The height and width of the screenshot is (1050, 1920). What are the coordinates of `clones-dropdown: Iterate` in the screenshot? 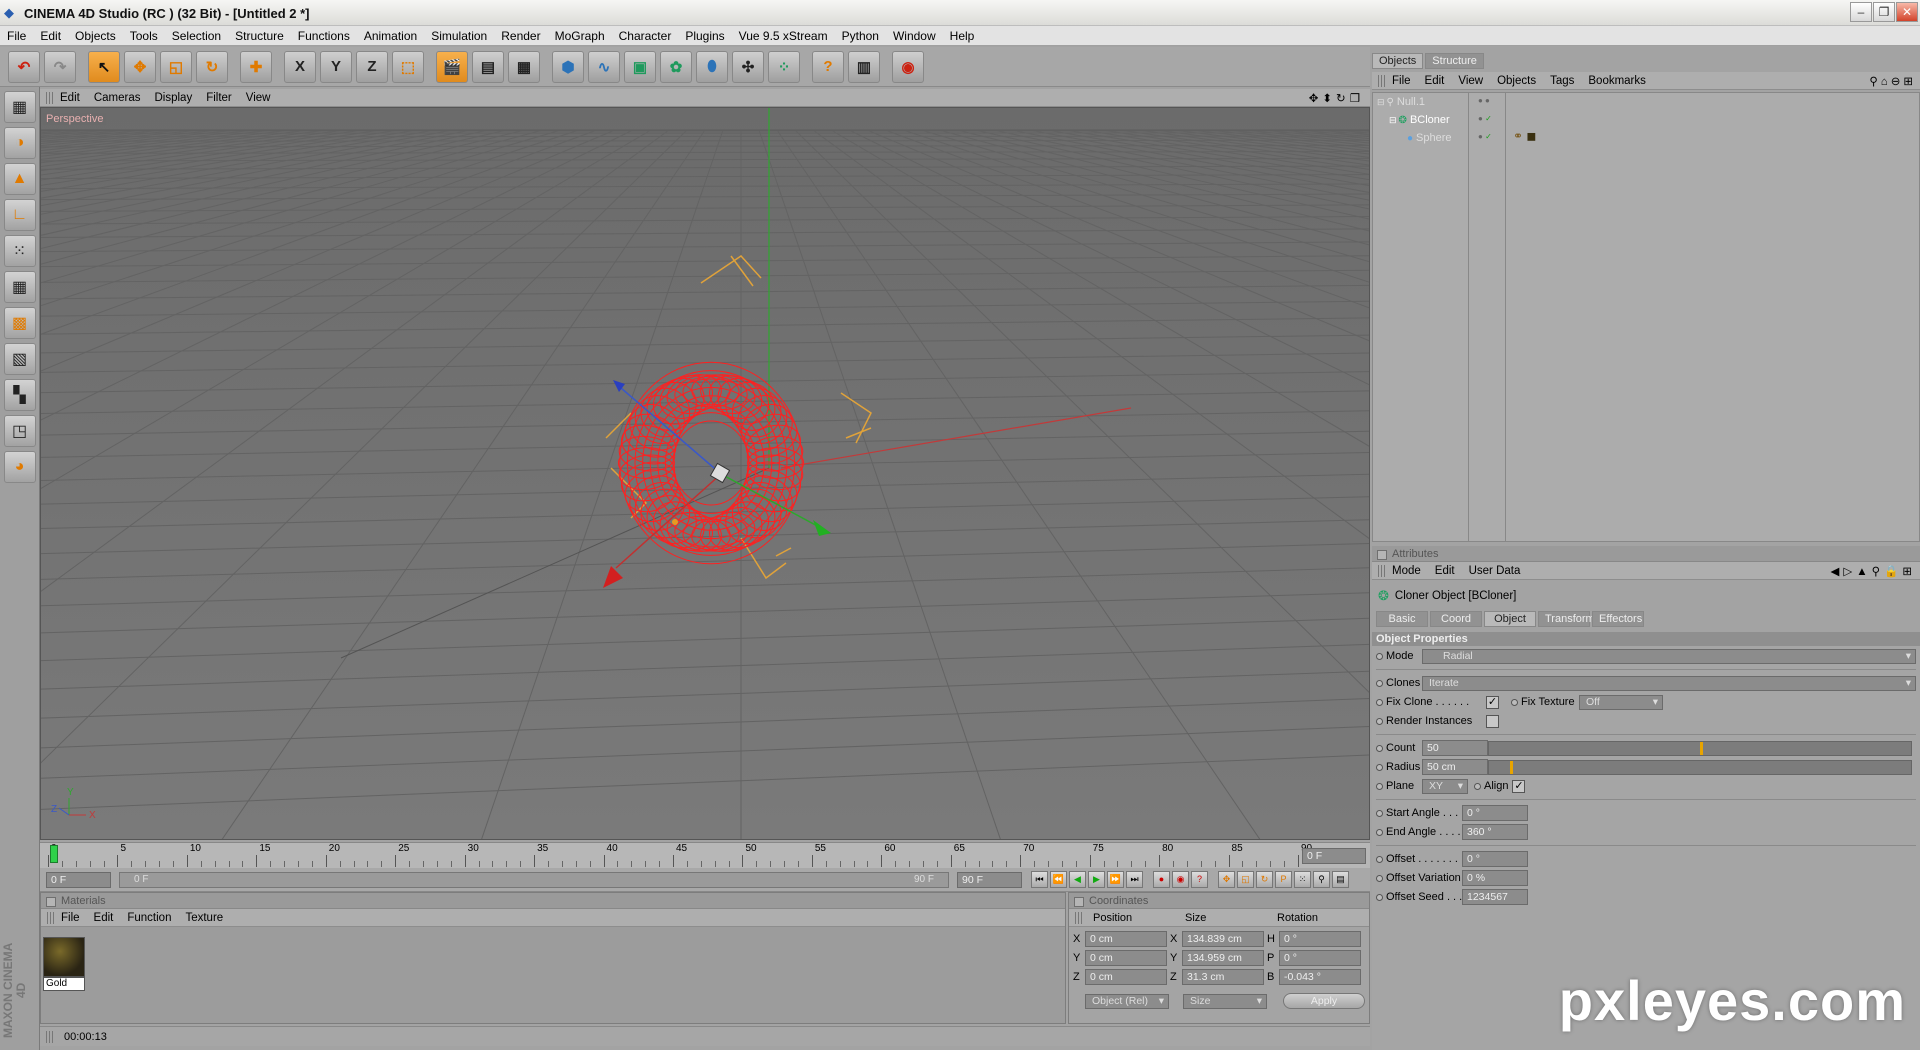 It's located at (1669, 683).